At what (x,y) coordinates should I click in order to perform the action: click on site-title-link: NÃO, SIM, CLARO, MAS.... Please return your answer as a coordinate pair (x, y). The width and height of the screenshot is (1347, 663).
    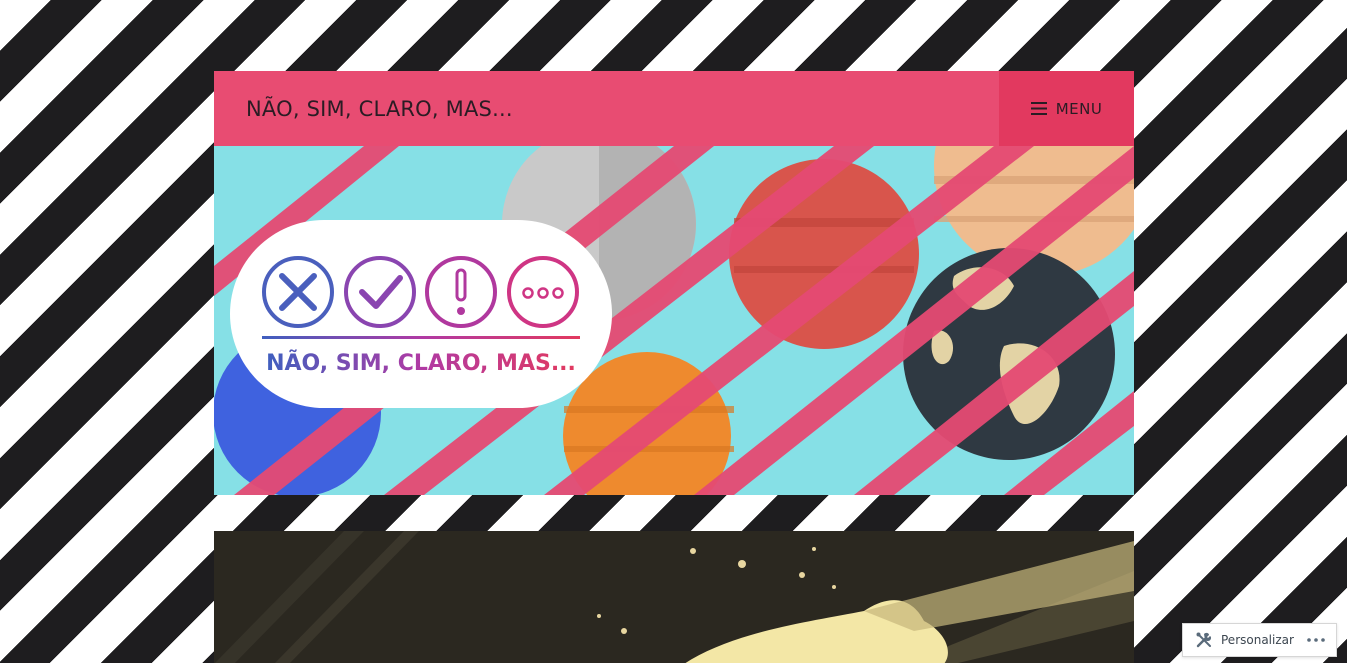
    Looking at the image, I should click on (379, 109).